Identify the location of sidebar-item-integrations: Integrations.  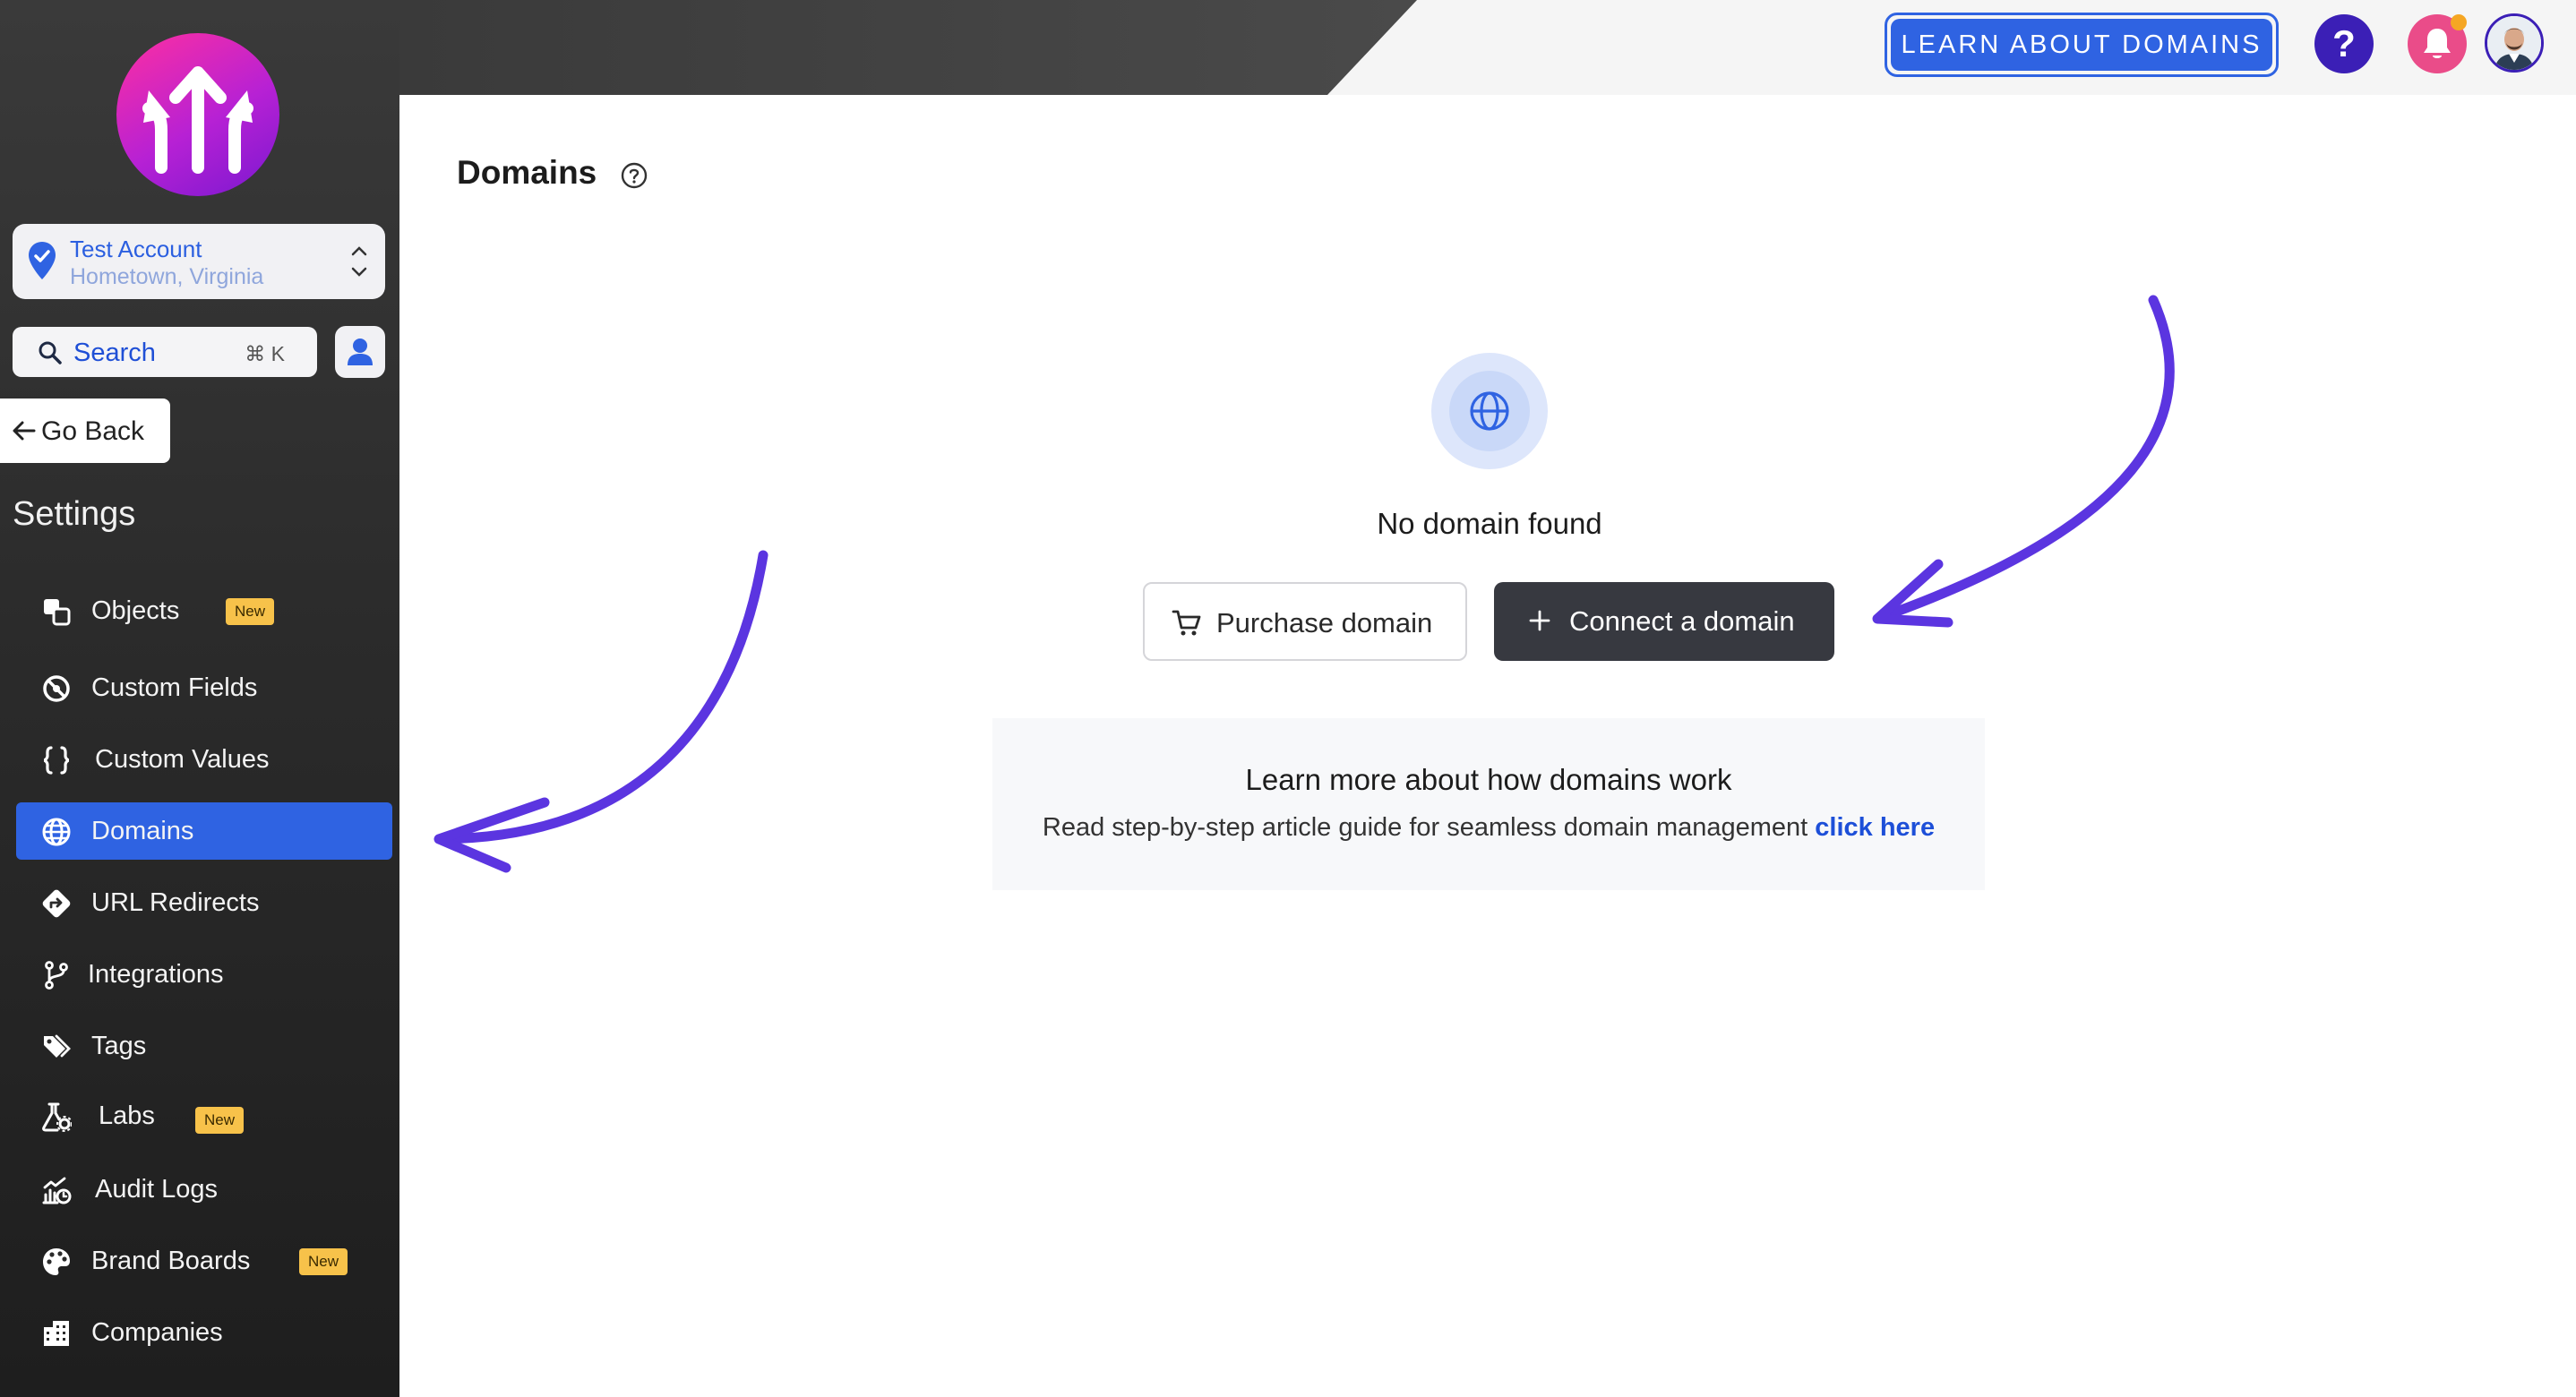
(204, 974).